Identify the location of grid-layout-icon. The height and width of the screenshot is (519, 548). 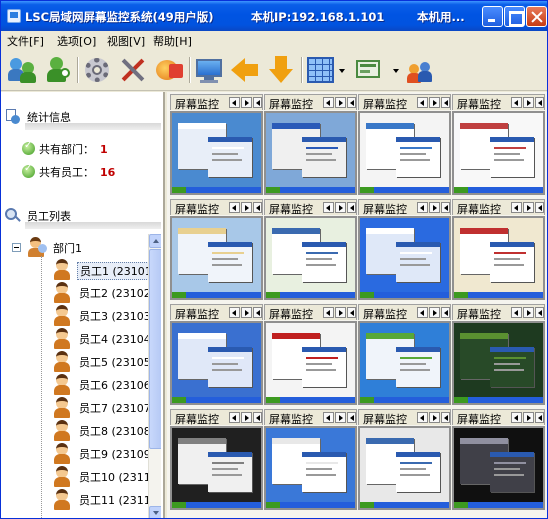
(321, 70).